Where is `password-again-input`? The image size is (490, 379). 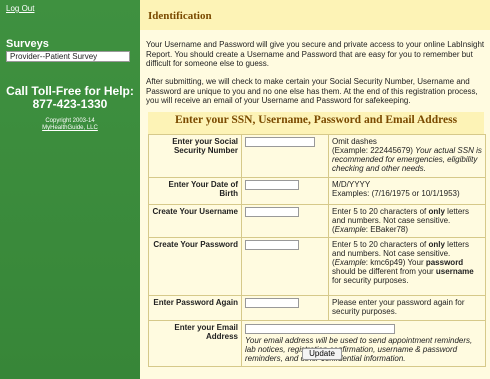
password-again-input is located at coordinates (272, 303).